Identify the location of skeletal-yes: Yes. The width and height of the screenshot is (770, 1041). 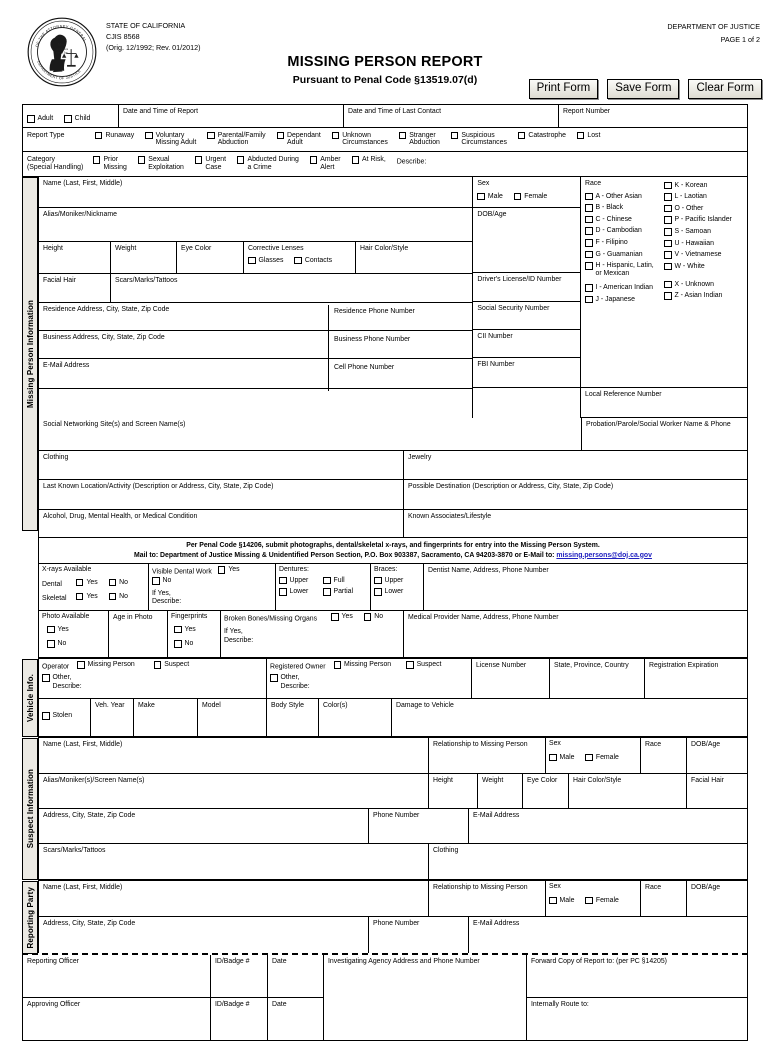
(86, 597).